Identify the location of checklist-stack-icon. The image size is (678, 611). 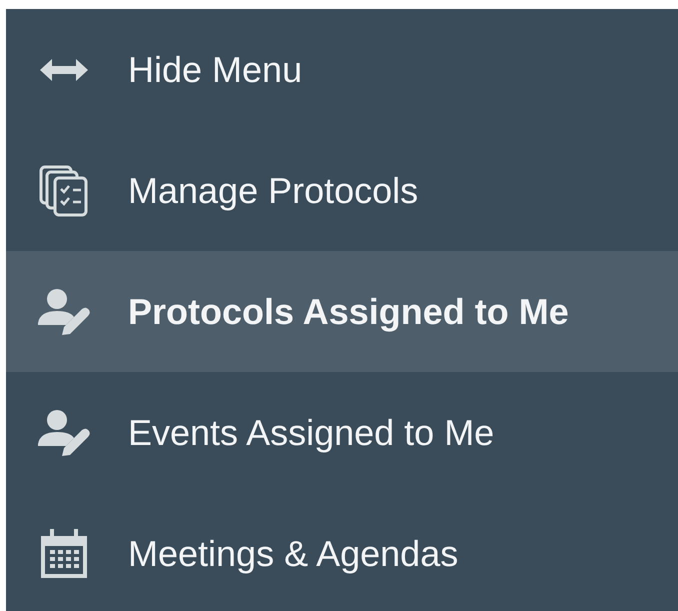
(64, 190).